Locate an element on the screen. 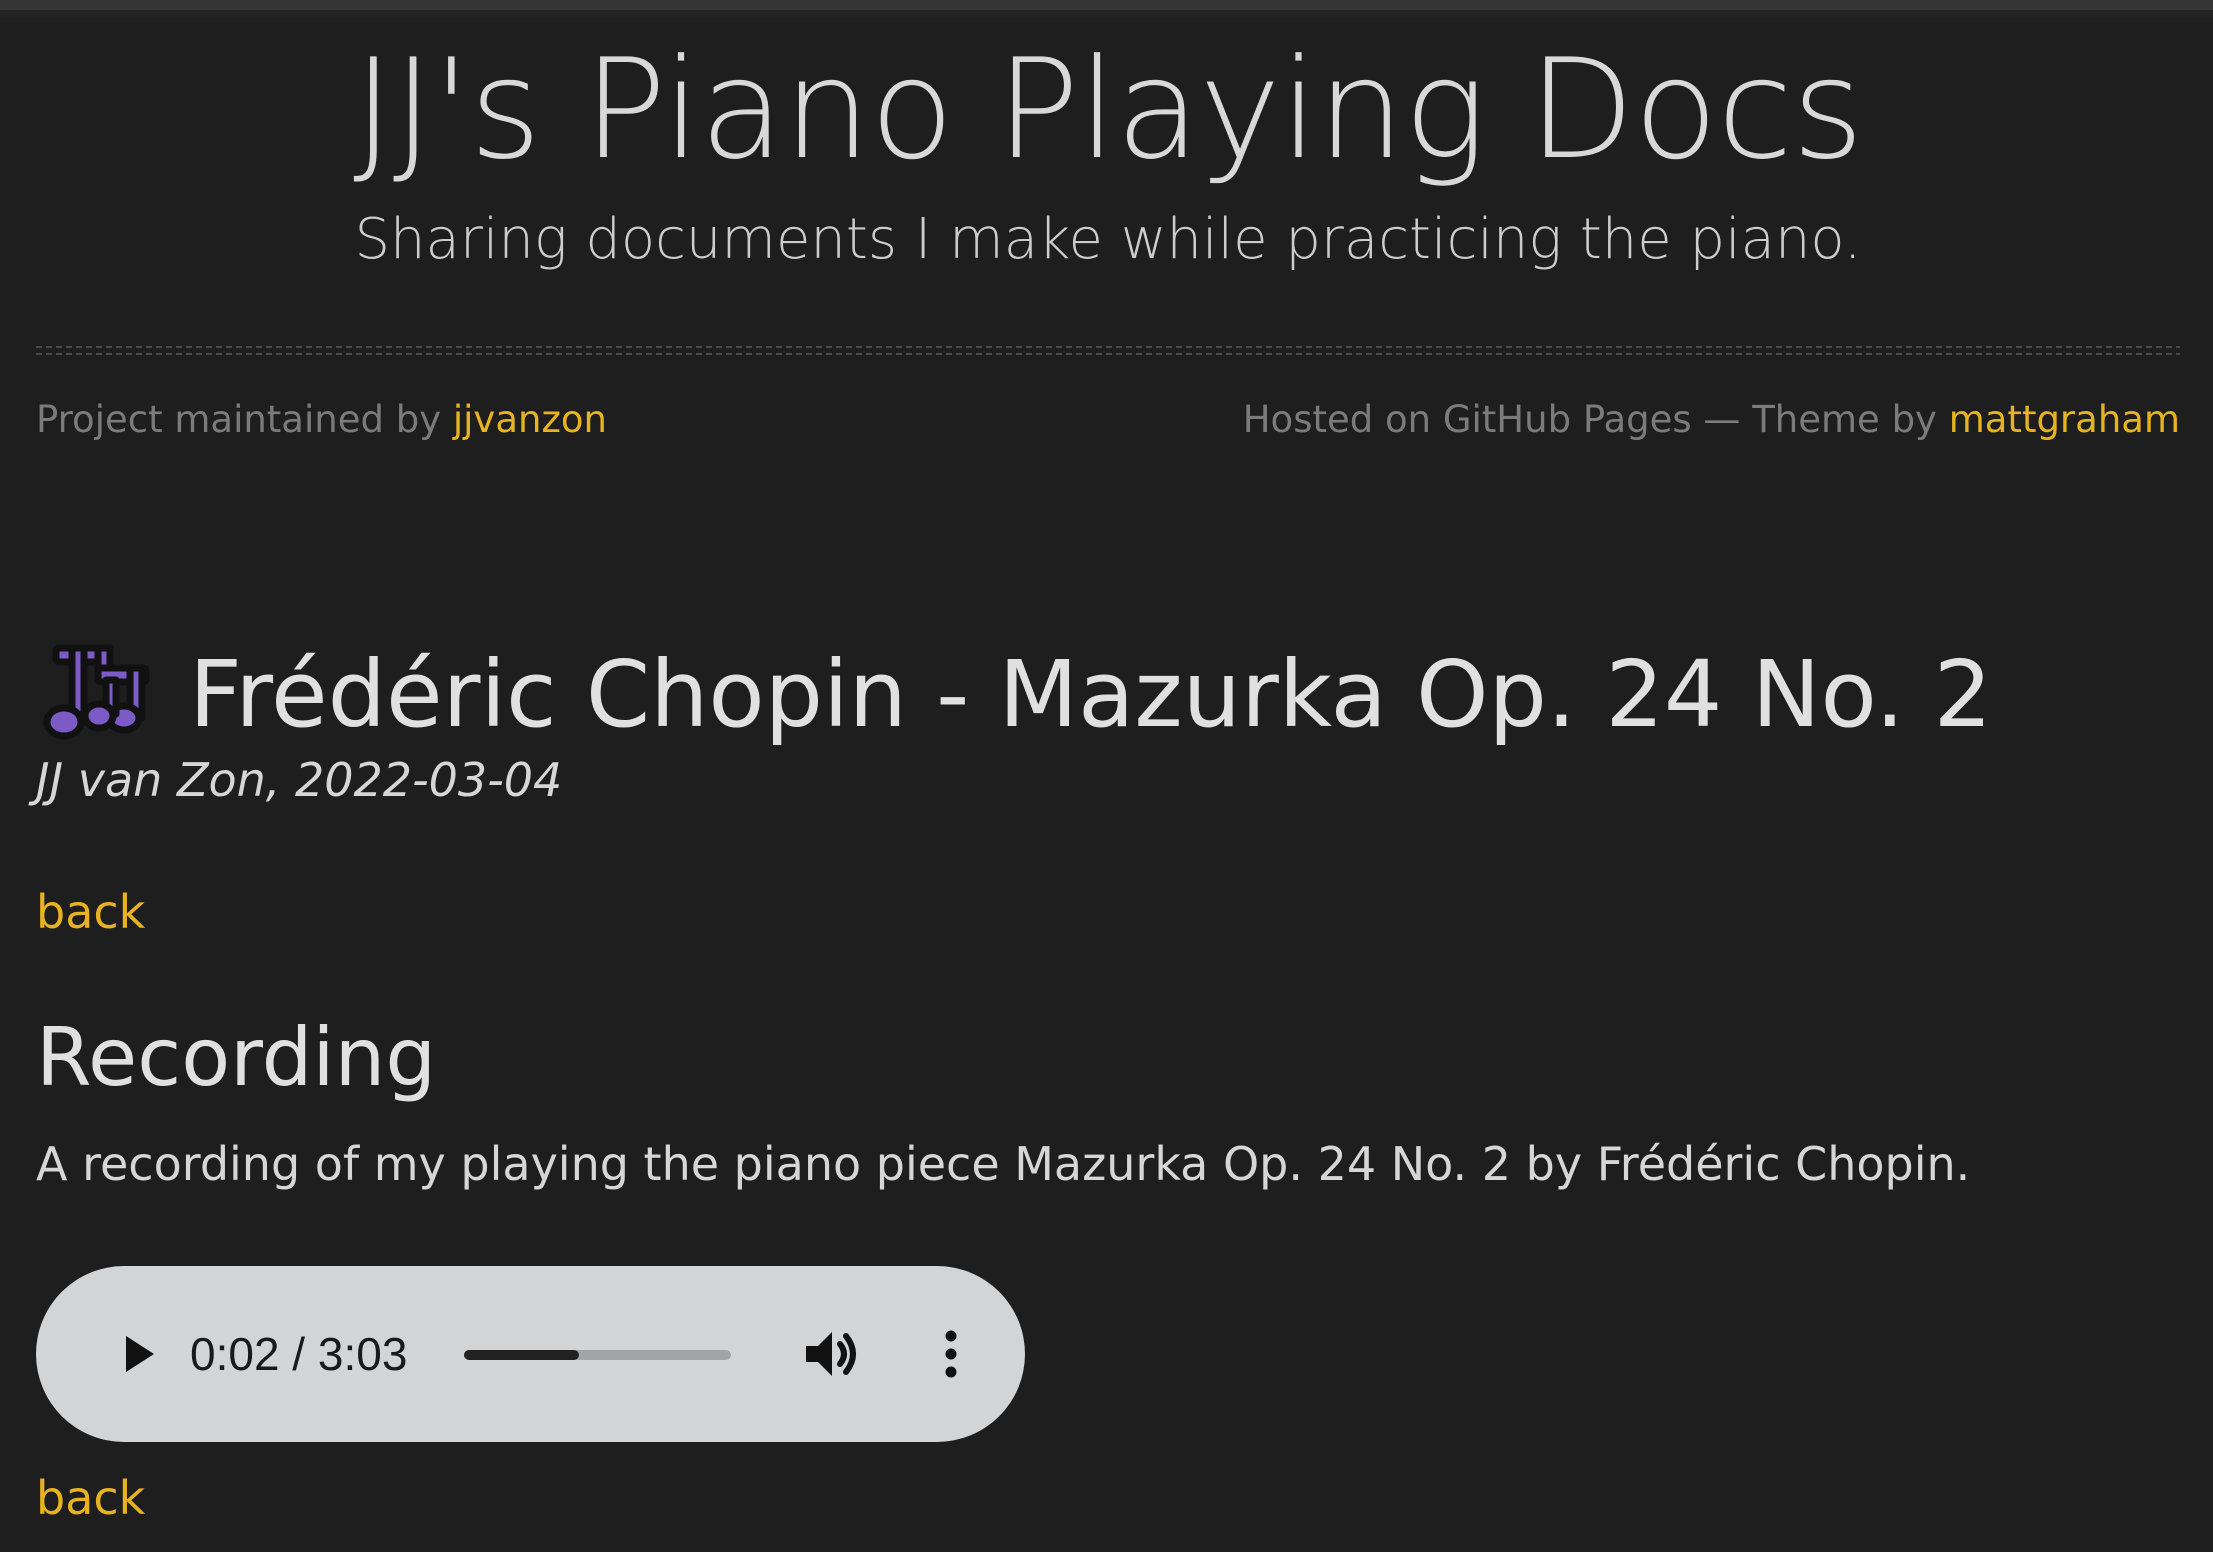  byline: JJ van Zon, 2022-03-04 is located at coordinates (299, 780).